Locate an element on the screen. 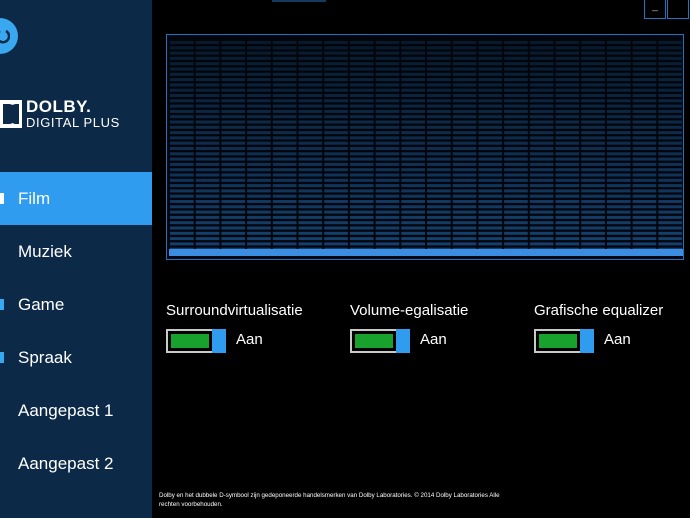 This screenshot has height=518, width=690. volume-label: Volume-egalisatie is located at coordinates (409, 310).